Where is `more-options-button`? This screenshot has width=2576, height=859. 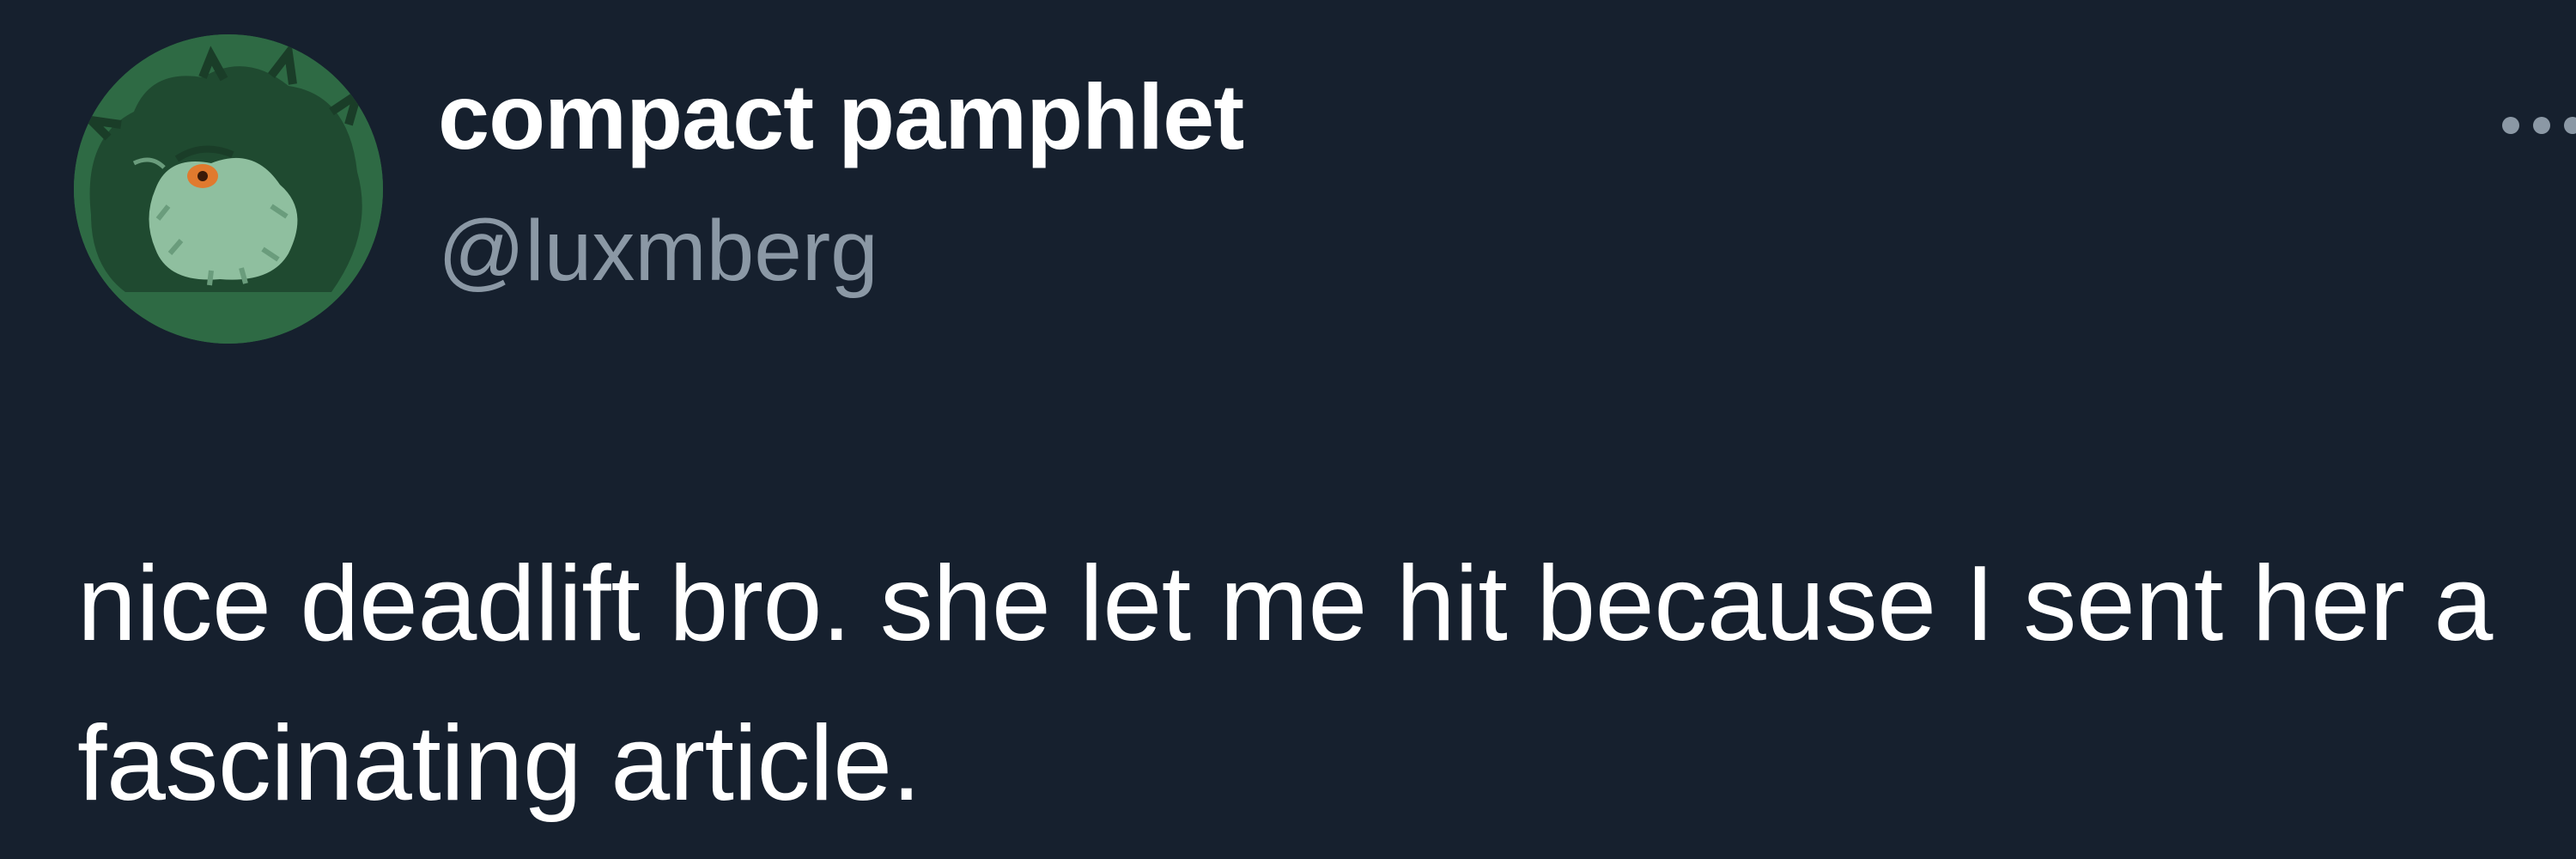
more-options-button is located at coordinates (2533, 124).